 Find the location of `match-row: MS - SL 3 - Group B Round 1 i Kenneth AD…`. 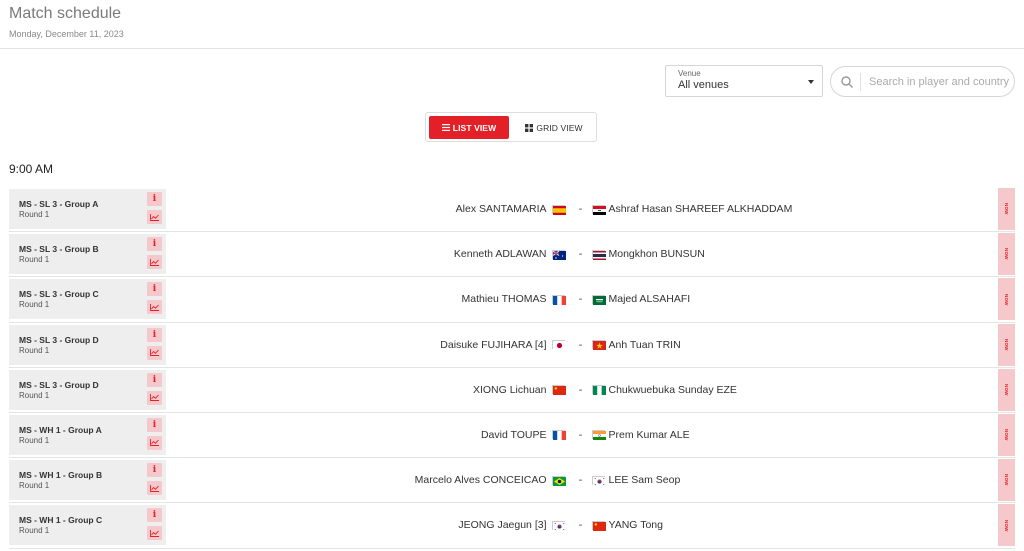

match-row: MS - SL 3 - Group B Round 1 i Kenneth AD… is located at coordinates (512, 255).